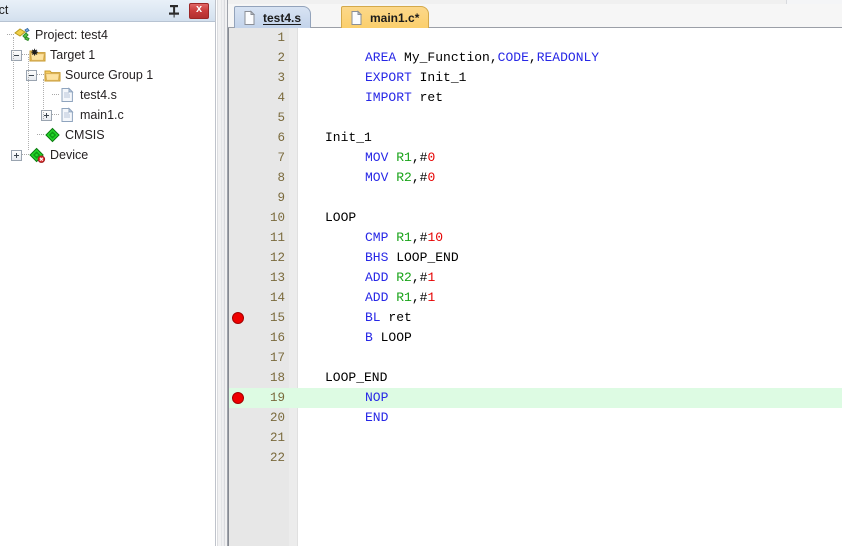  Describe the element at coordinates (400, 278) in the screenshot. I see `code-line-text: ADD R2,#1` at that location.